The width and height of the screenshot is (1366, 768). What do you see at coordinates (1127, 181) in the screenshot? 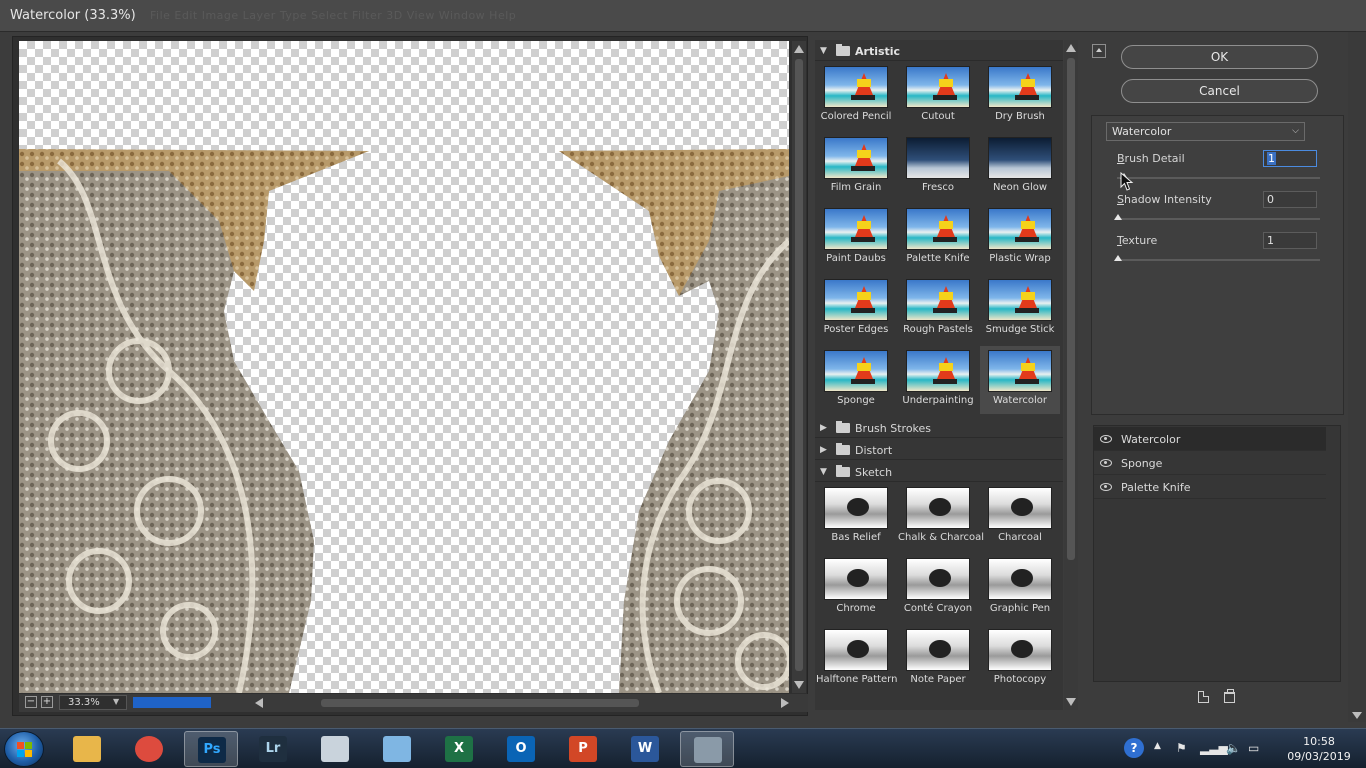
I see `mouse-cursor-icon` at bounding box center [1127, 181].